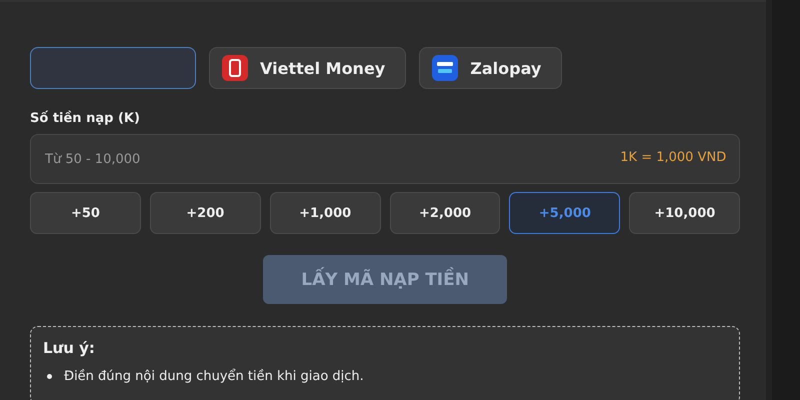  I want to click on amount-preset: +1,000, so click(325, 213).